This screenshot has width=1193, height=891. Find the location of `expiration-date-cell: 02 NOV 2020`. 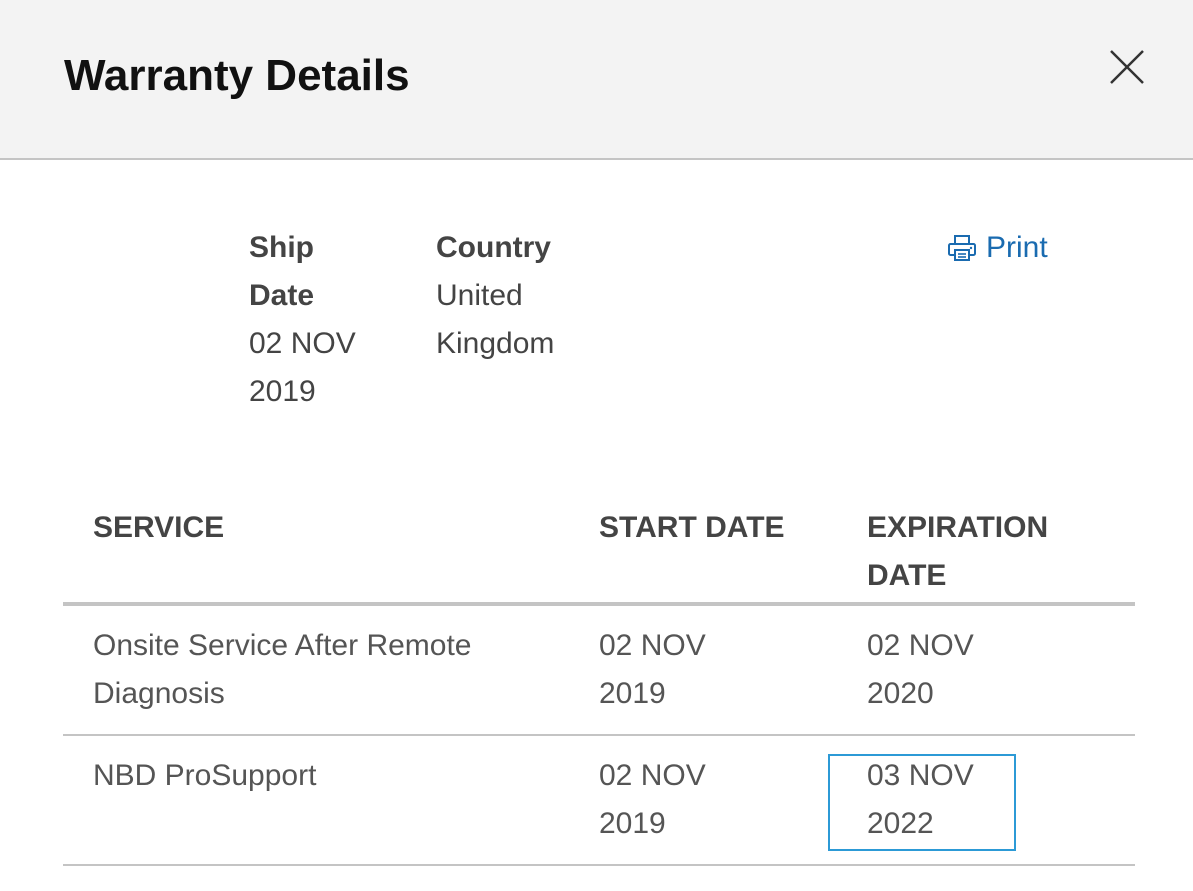

expiration-date-cell: 02 NOV 2020 is located at coordinates (920, 669).